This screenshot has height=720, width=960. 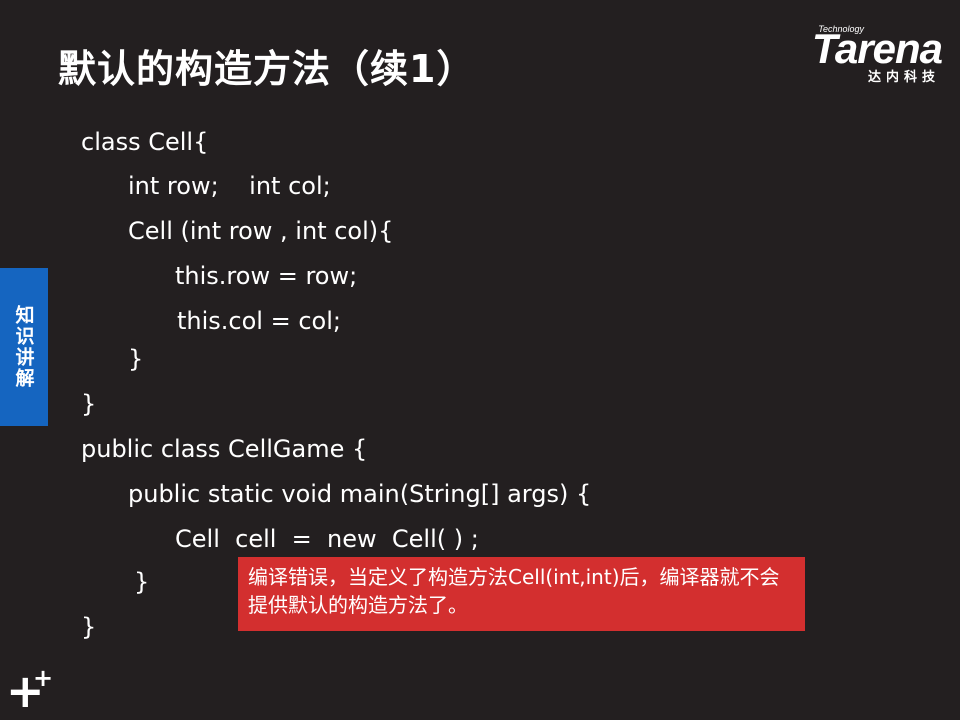 What do you see at coordinates (360, 494) in the screenshot?
I see `code-line: public static void main(String[] args) {` at bounding box center [360, 494].